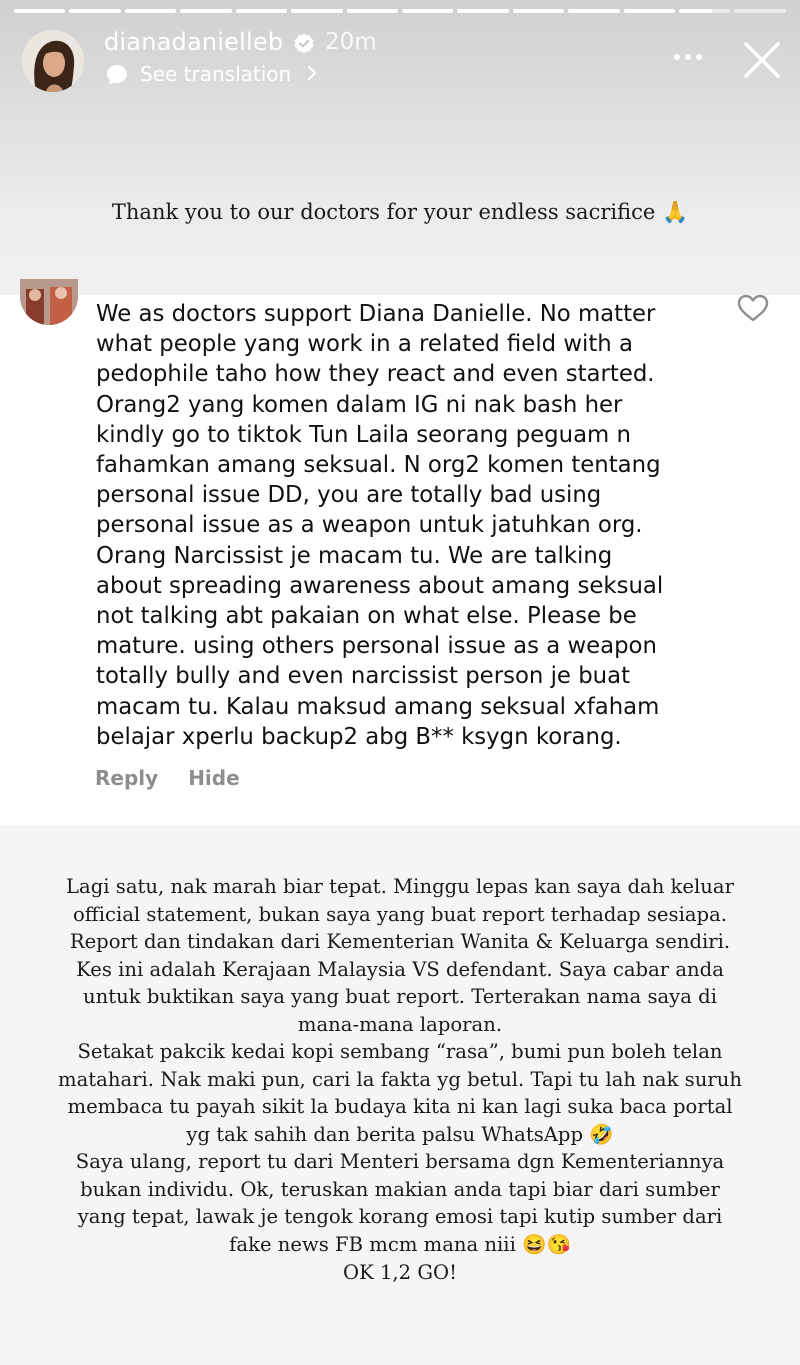 The height and width of the screenshot is (1365, 800). I want to click on comment-actions: Reply Hide, so click(167, 778).